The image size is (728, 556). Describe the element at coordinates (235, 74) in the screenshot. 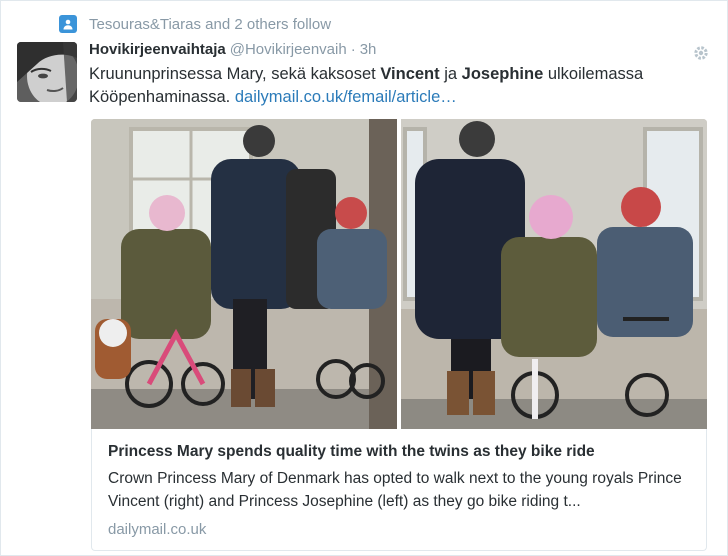

I see `tweet-text-part: Kruununprinsessa Mary, sekä kaksoset` at that location.